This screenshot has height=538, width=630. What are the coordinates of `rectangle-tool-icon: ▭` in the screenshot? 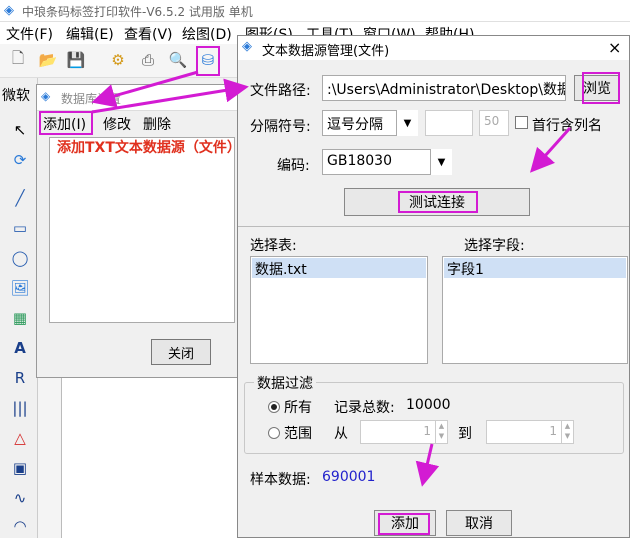 It's located at (20, 228).